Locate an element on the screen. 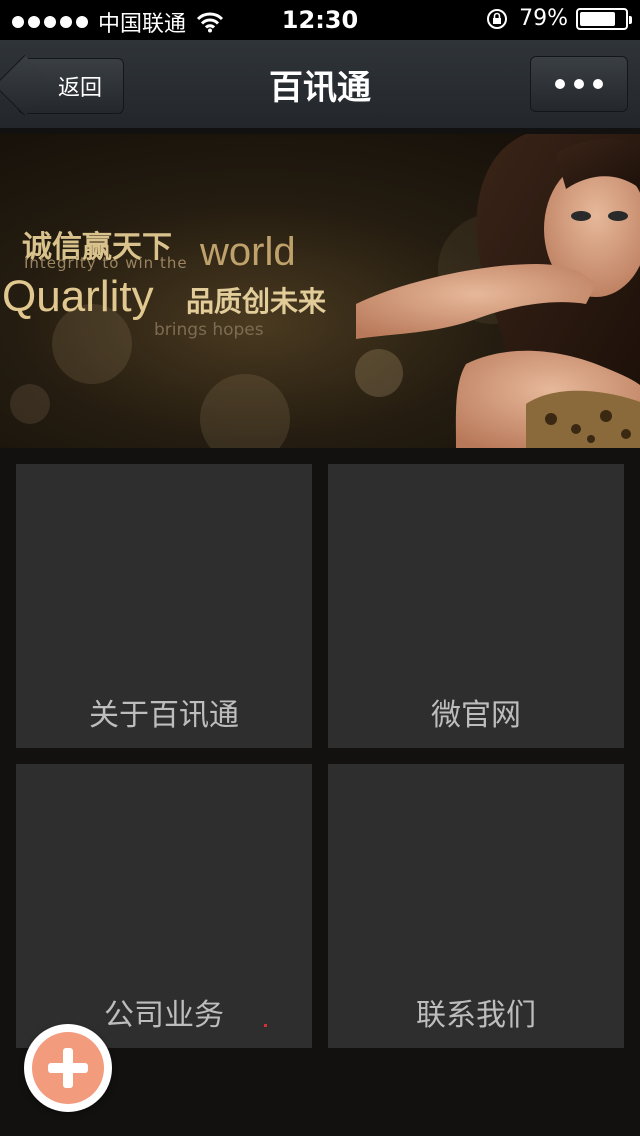 The height and width of the screenshot is (1136, 640). battery-icon is located at coordinates (604, 18).